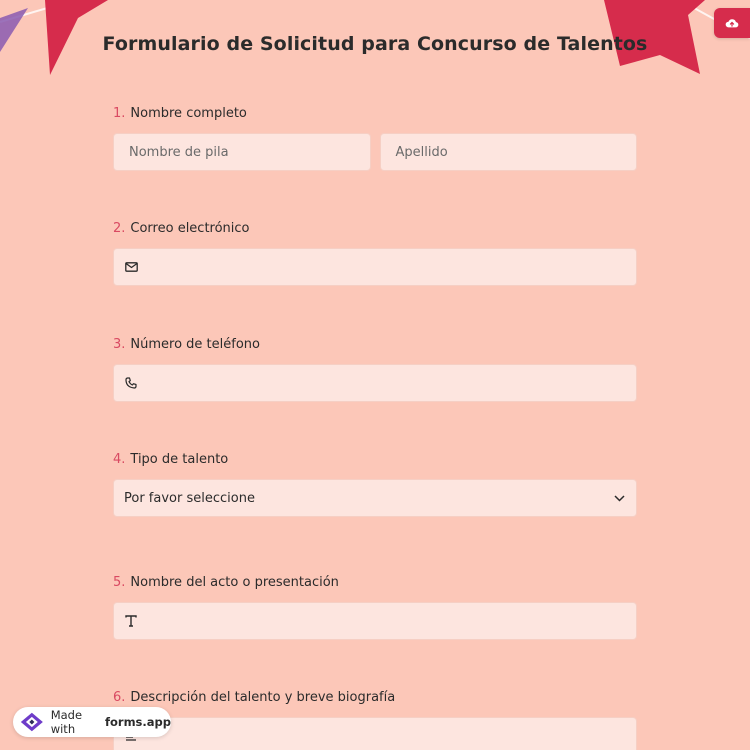 The width and height of the screenshot is (750, 750). I want to click on question-text: Número de teléfono, so click(195, 344).